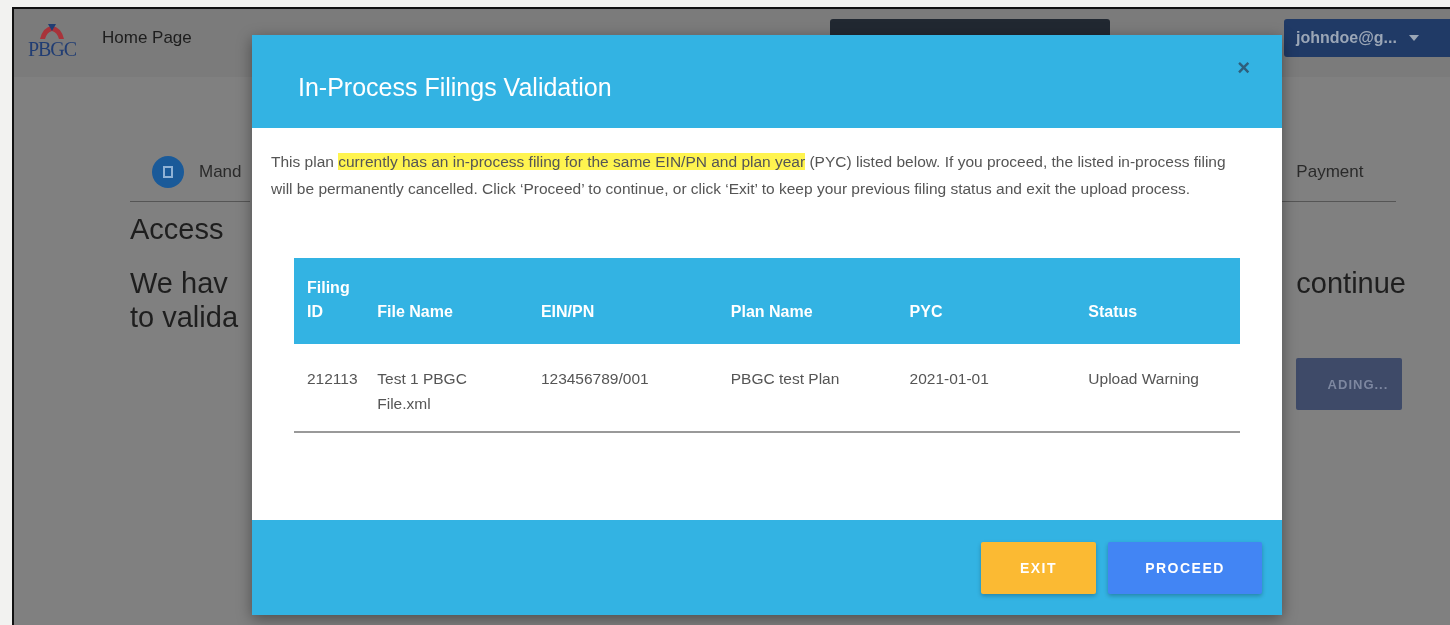 The image size is (1450, 625). Describe the element at coordinates (177, 229) in the screenshot. I see `page-heading: Access` at that location.